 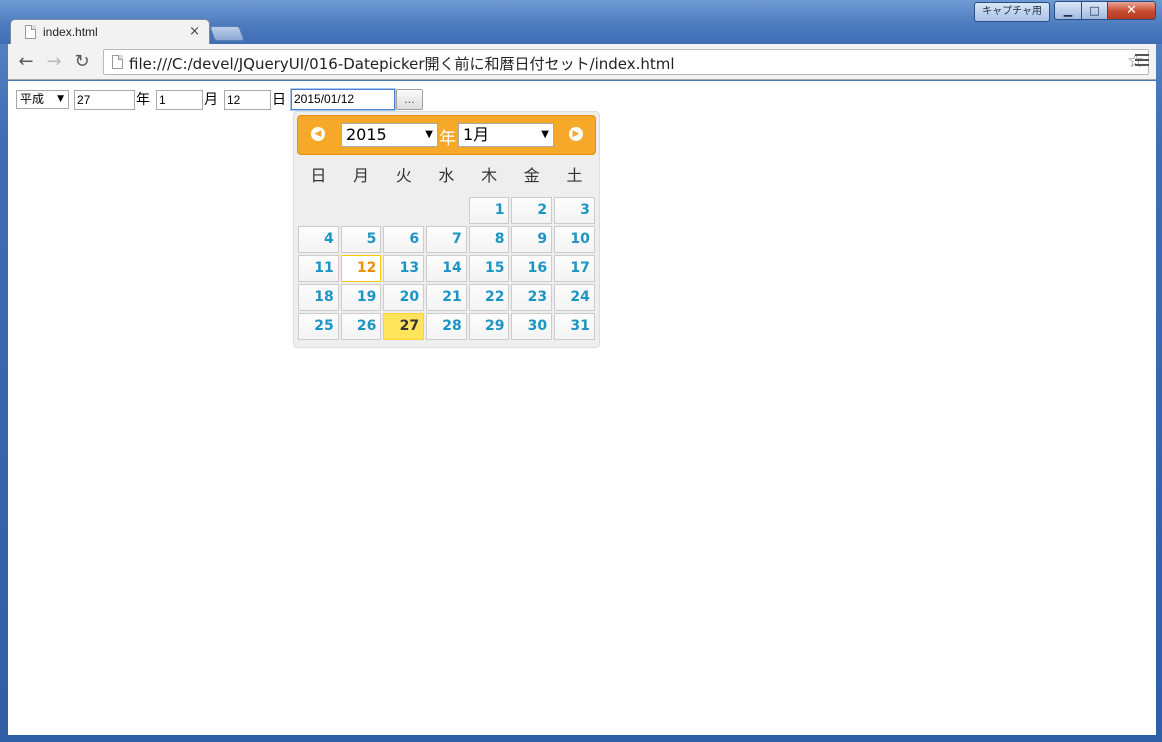 I want to click on calendar-day-number: 28, so click(x=446, y=326).